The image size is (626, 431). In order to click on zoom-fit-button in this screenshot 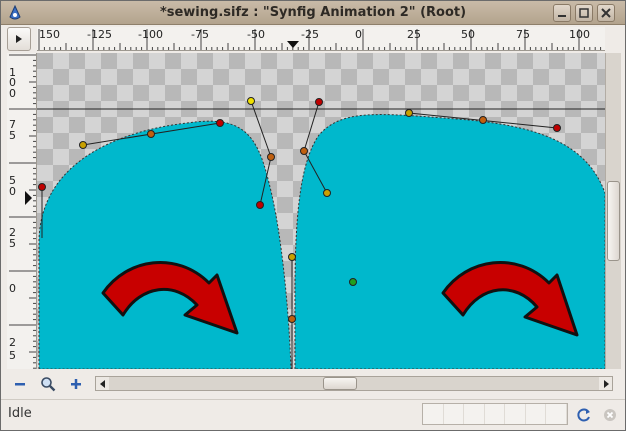, I will do `click(48, 384)`.